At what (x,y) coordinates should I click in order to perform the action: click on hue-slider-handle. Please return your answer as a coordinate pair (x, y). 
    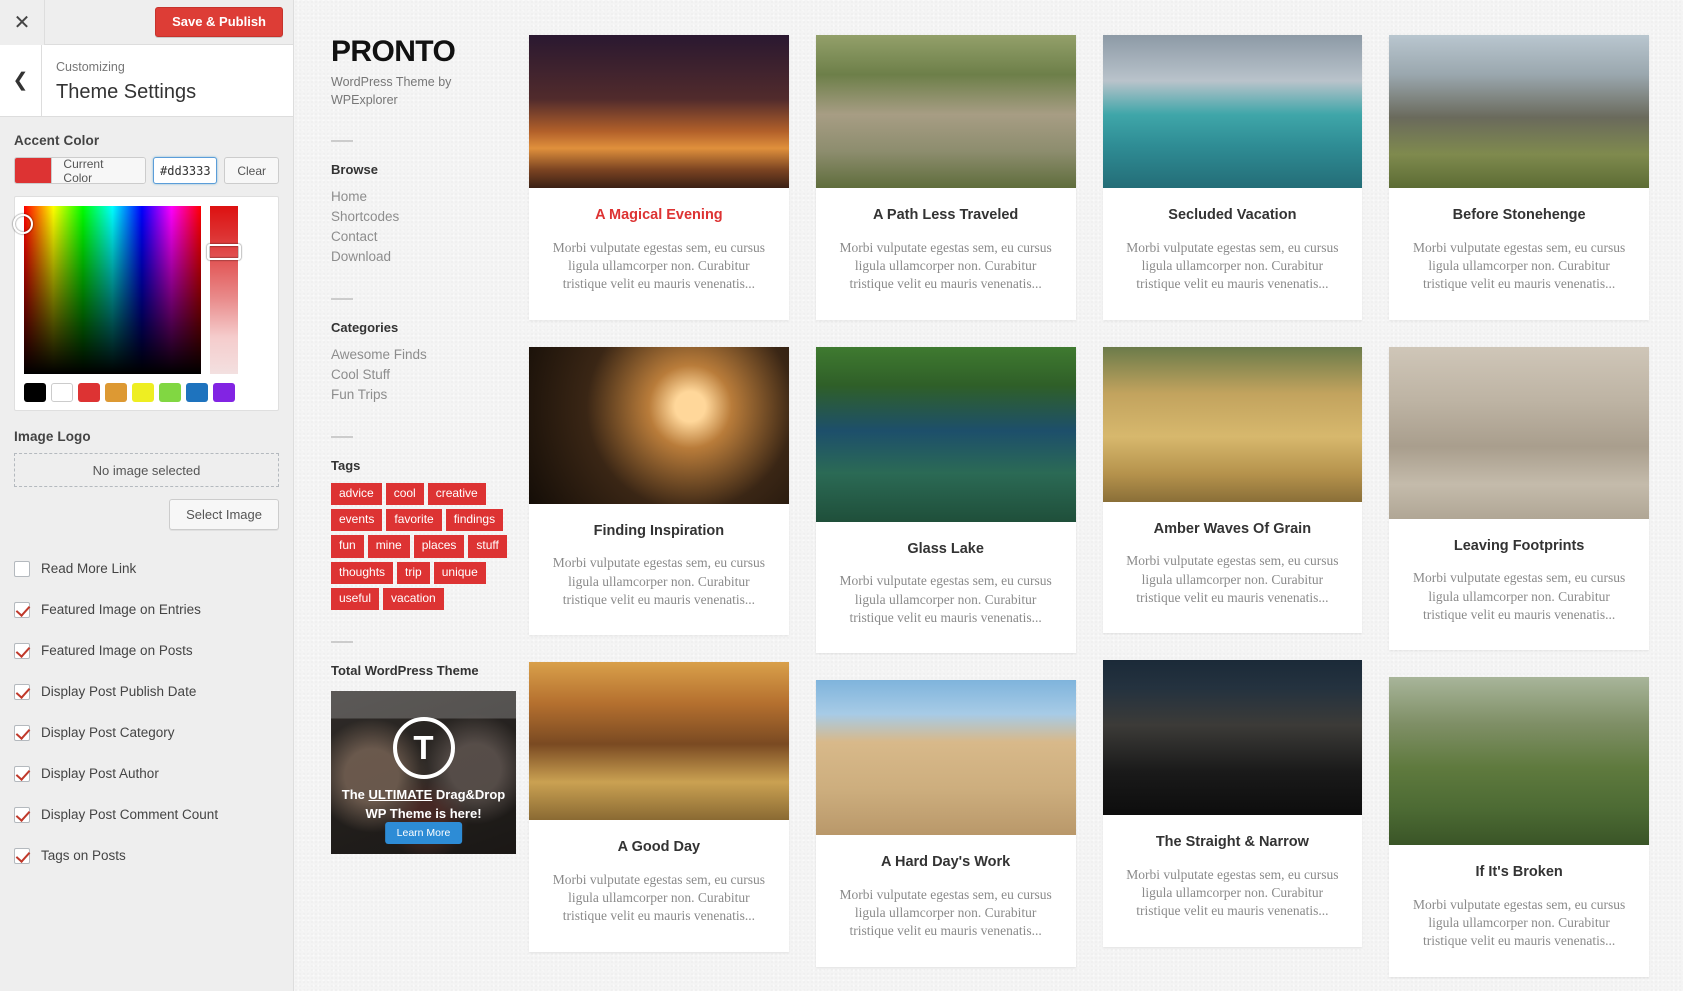
    Looking at the image, I should click on (224, 252).